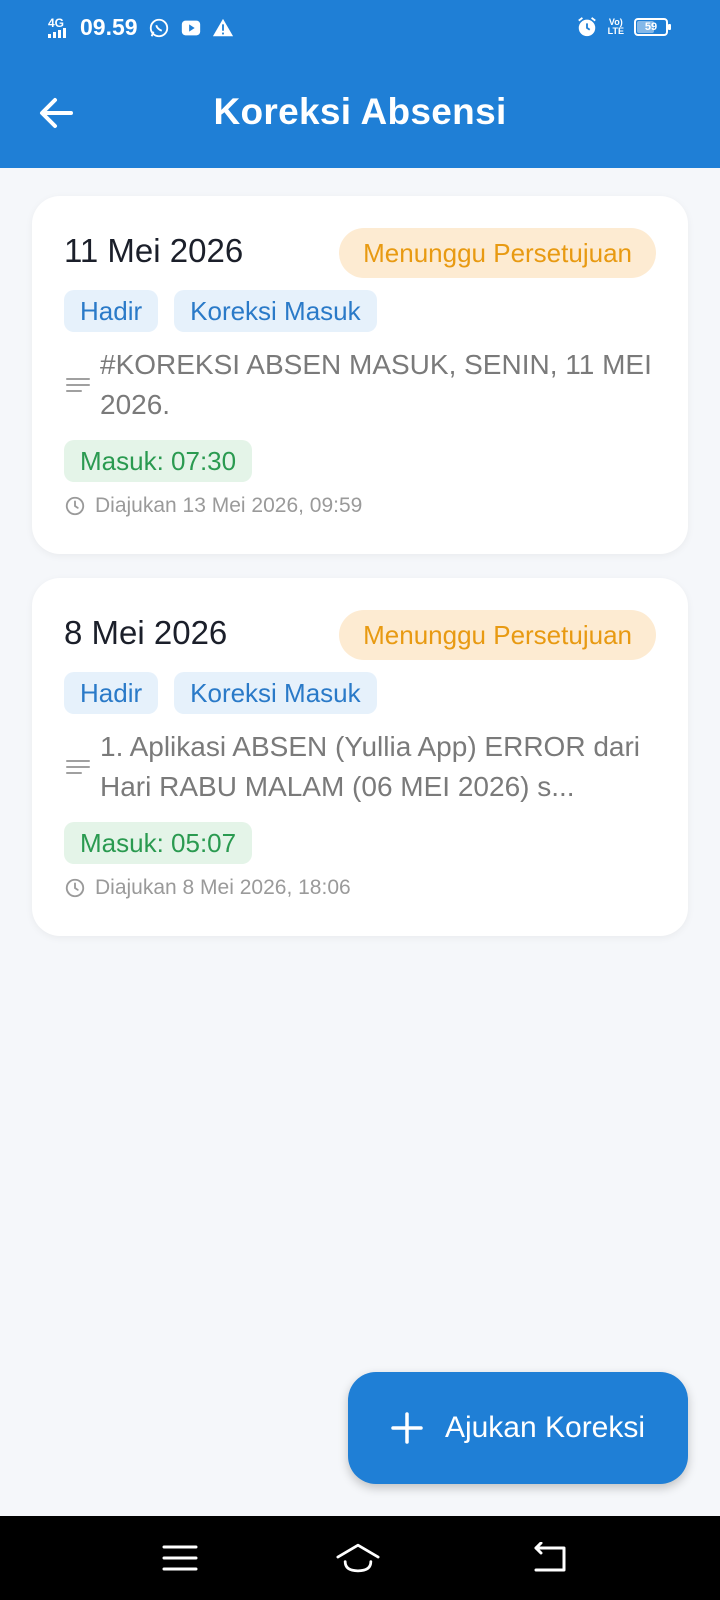 This screenshot has width=720, height=1600. What do you see at coordinates (586, 27) in the screenshot?
I see `alarm-icon` at bounding box center [586, 27].